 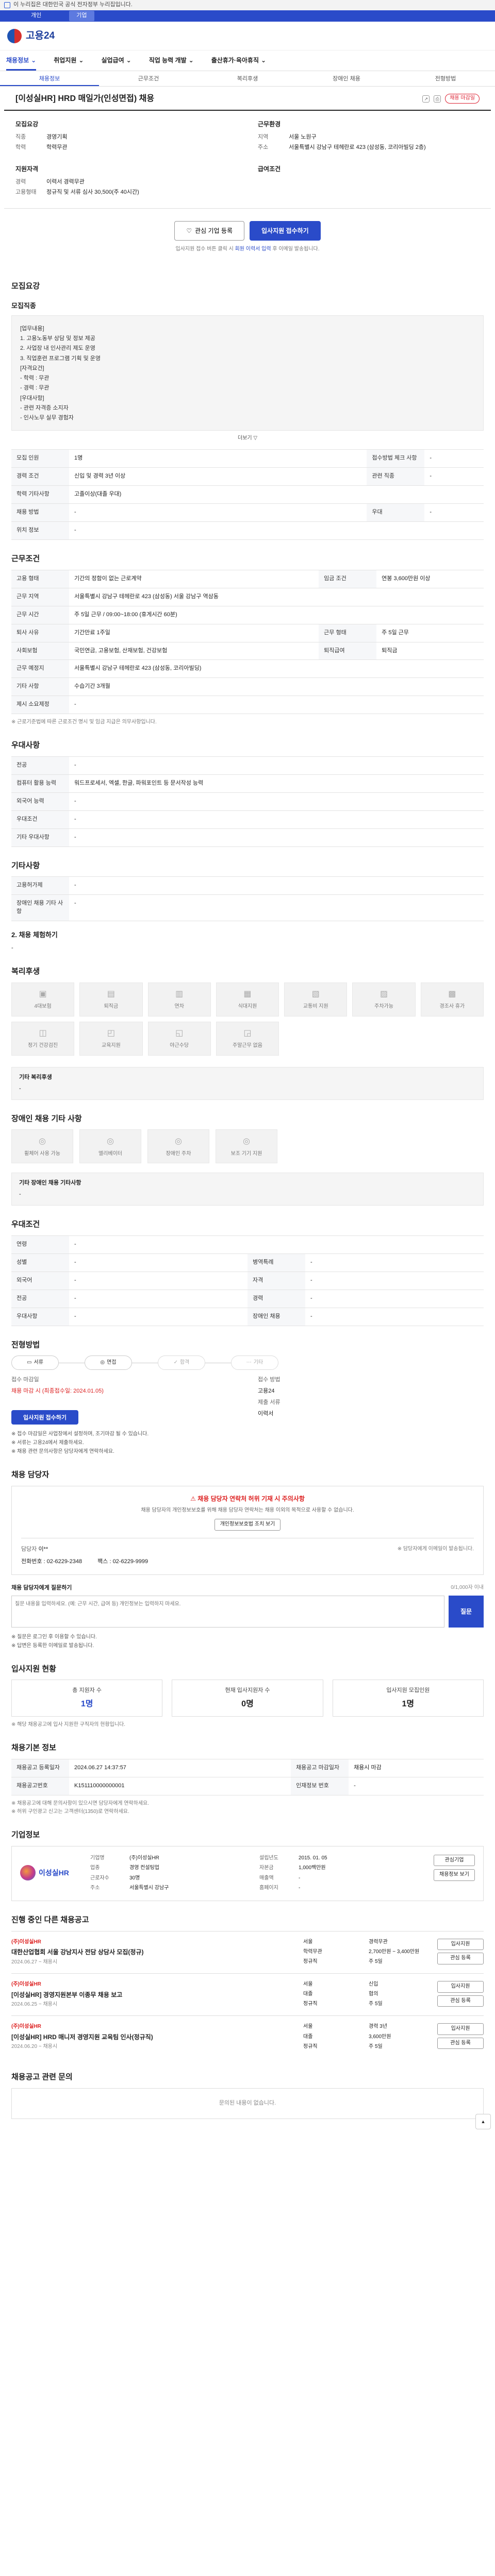 What do you see at coordinates (247, 705) in the screenshot?
I see `table-row: 제시 소요제정 -` at bounding box center [247, 705].